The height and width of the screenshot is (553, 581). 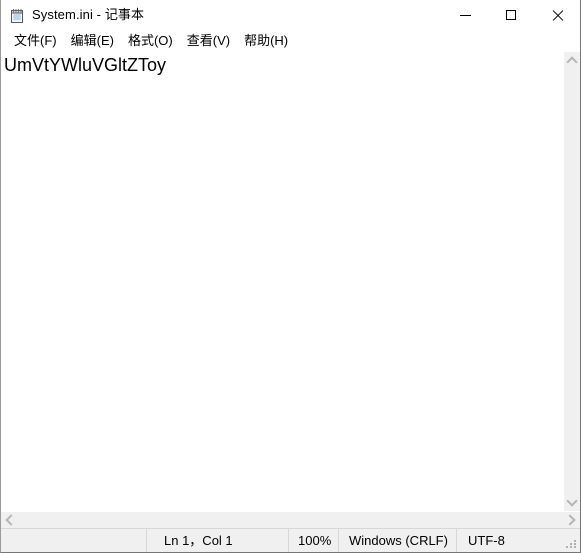 I want to click on scroll-down-button, so click(x=572, y=502).